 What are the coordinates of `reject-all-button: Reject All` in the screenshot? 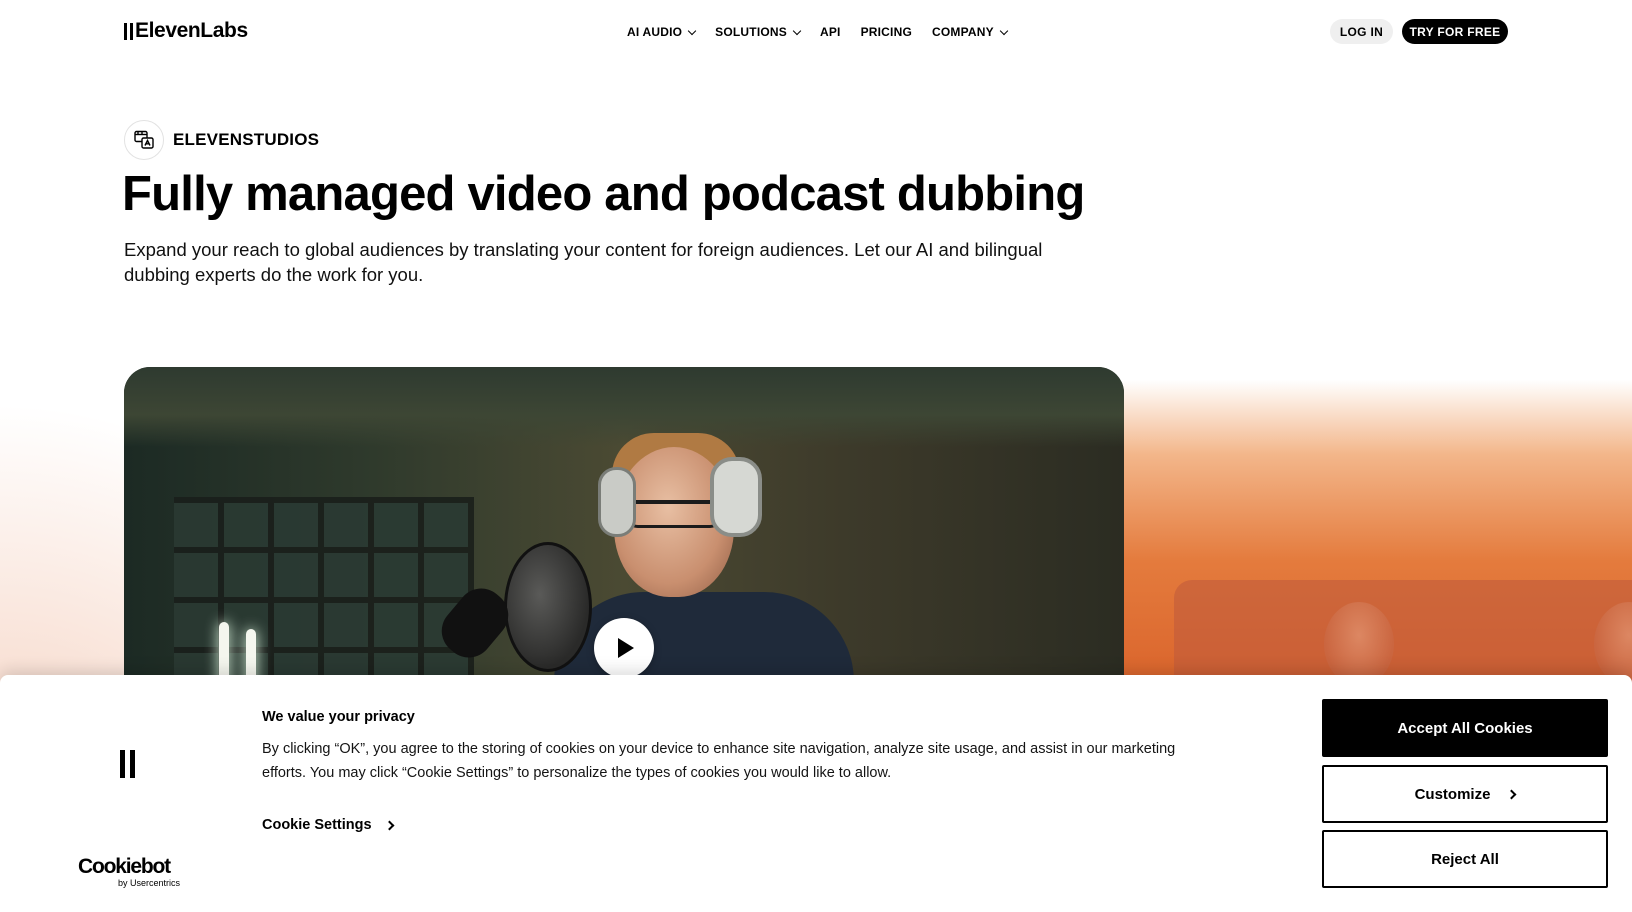 It's located at (1465, 859).